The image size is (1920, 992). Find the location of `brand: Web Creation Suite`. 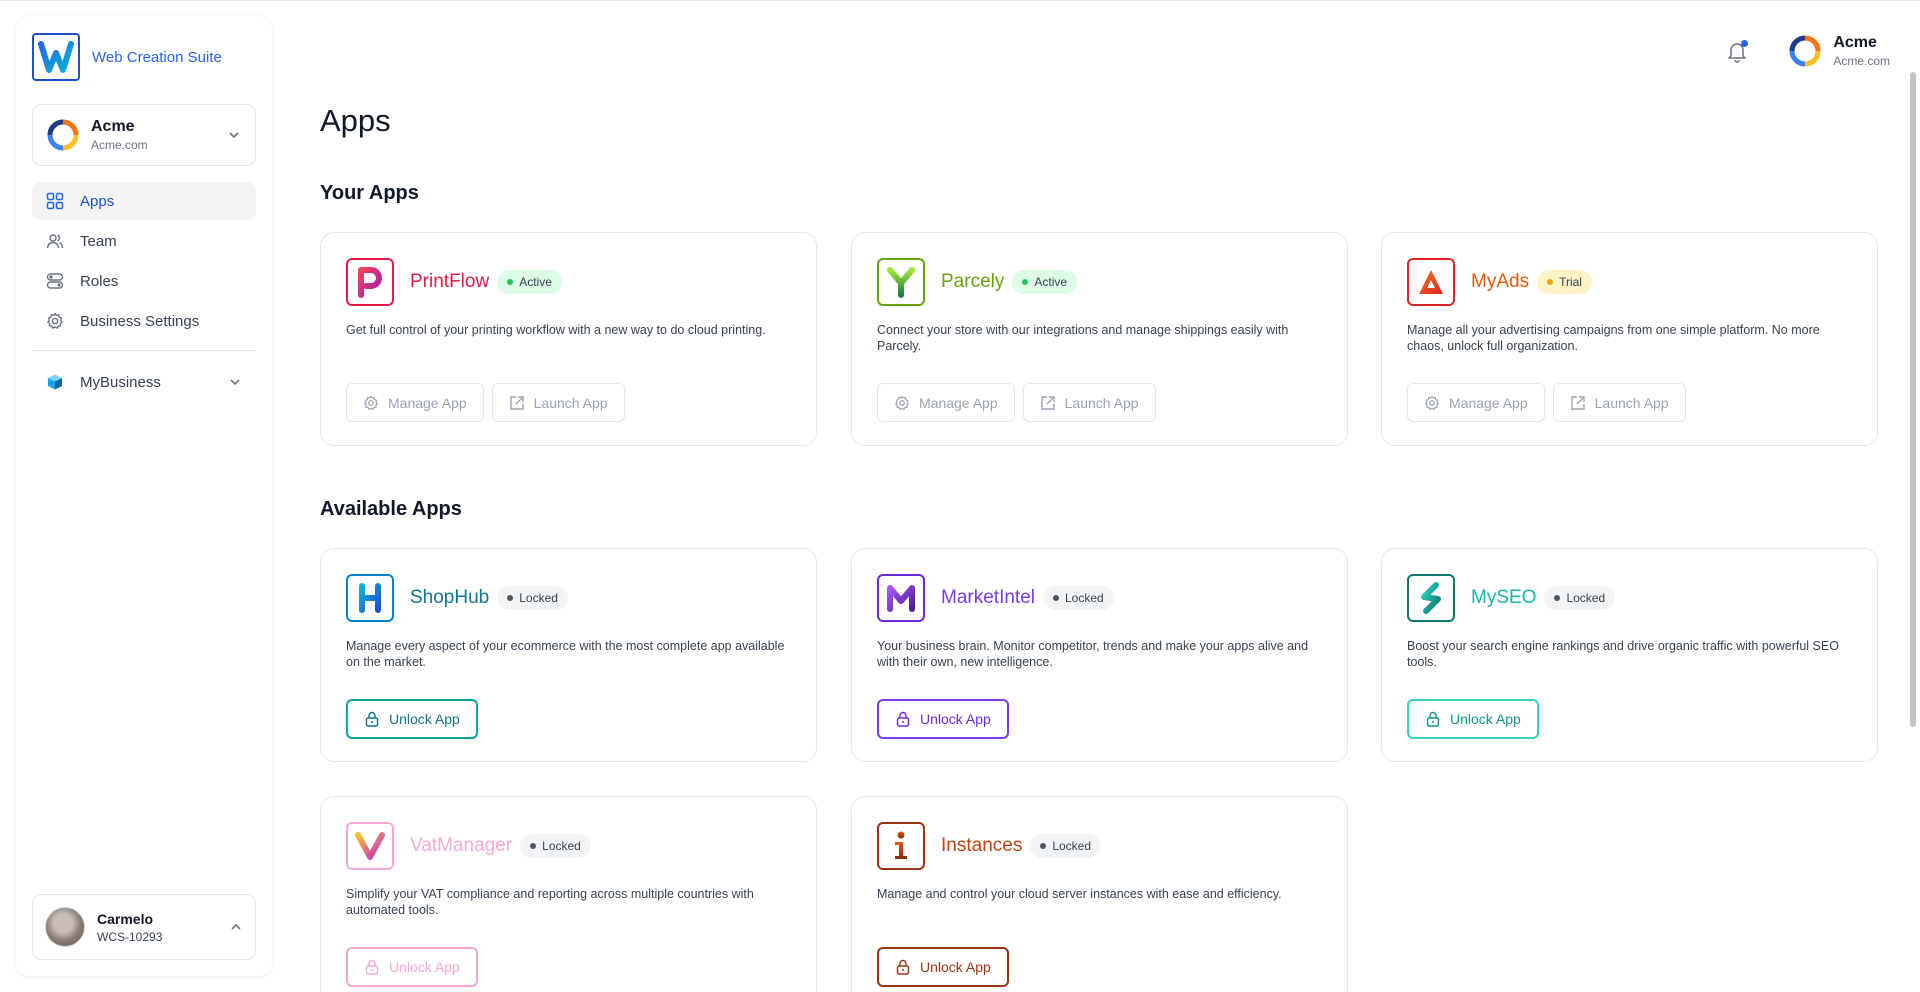

brand: Web Creation Suite is located at coordinates (127, 57).